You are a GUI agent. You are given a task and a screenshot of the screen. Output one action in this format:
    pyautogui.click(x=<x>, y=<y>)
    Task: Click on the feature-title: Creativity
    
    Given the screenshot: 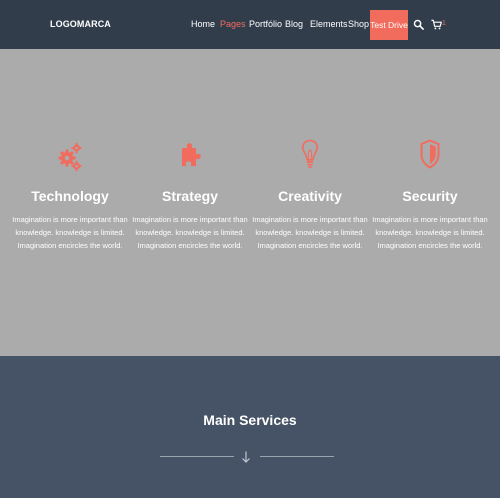 What is the action you would take?
    pyautogui.click(x=310, y=196)
    